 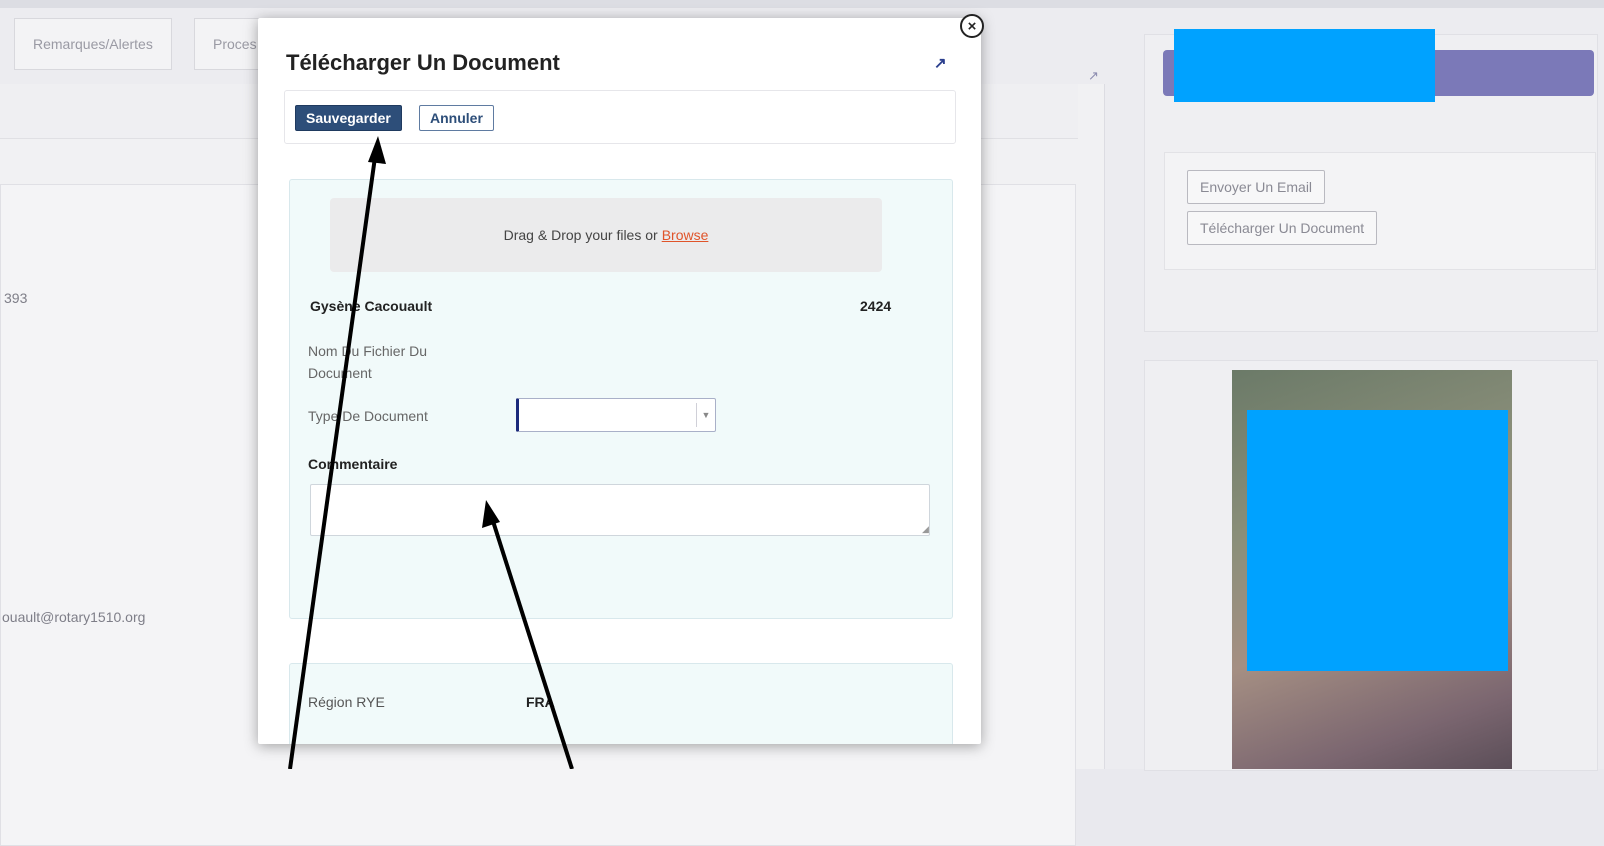 What do you see at coordinates (620, 510) in the screenshot?
I see `comment-textarea` at bounding box center [620, 510].